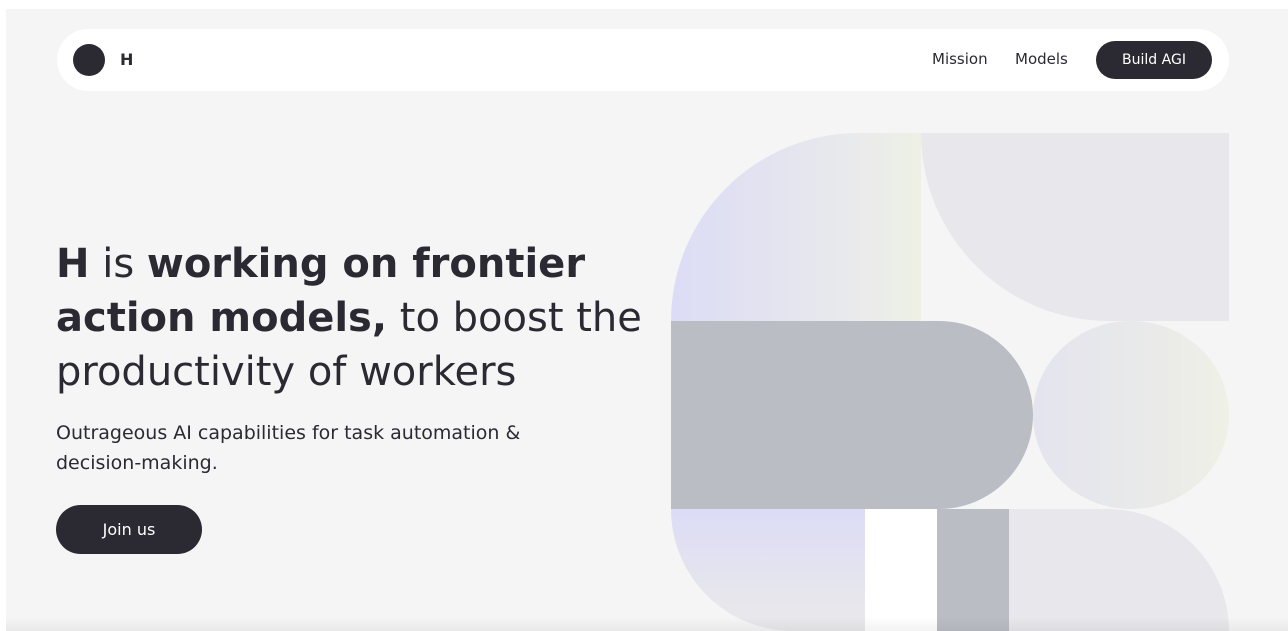 This screenshot has height=631, width=1288. I want to click on hero-title-connector: is, so click(118, 264).